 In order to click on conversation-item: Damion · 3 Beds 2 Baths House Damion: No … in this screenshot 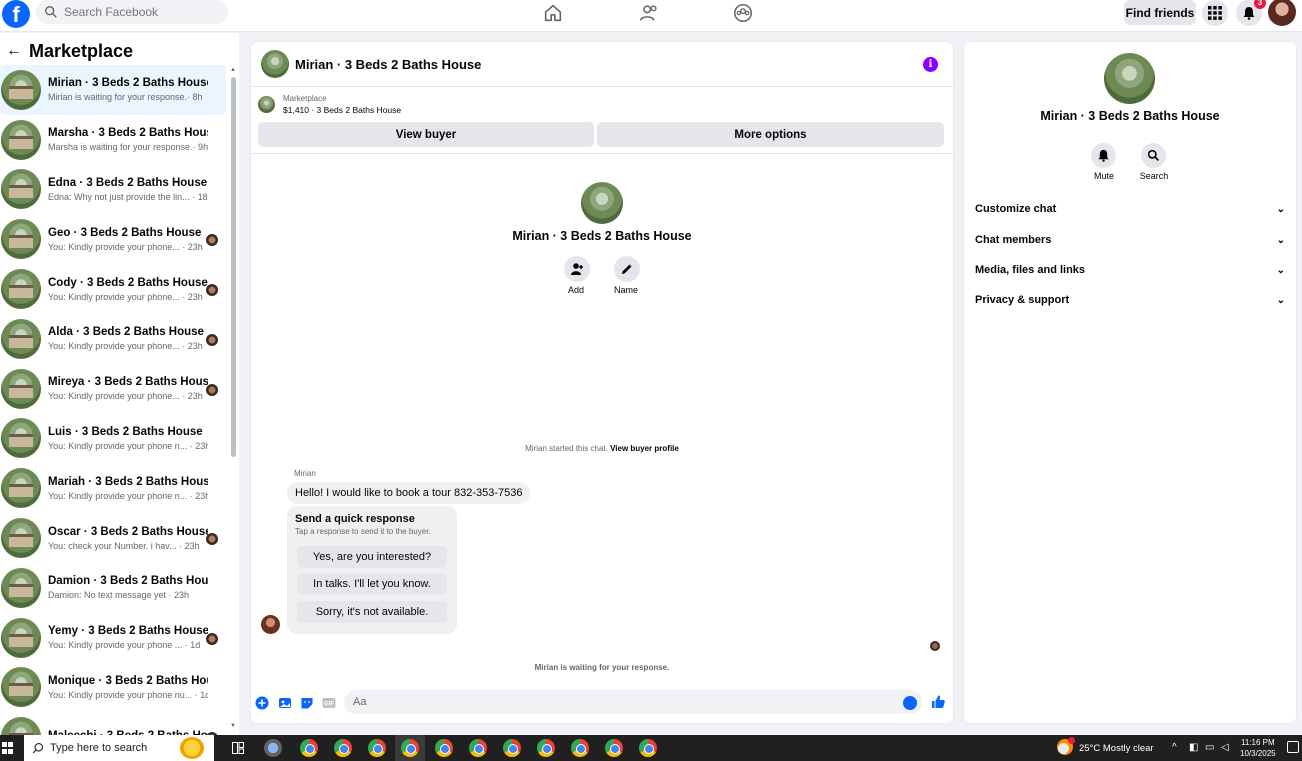, I will do `click(113, 588)`.